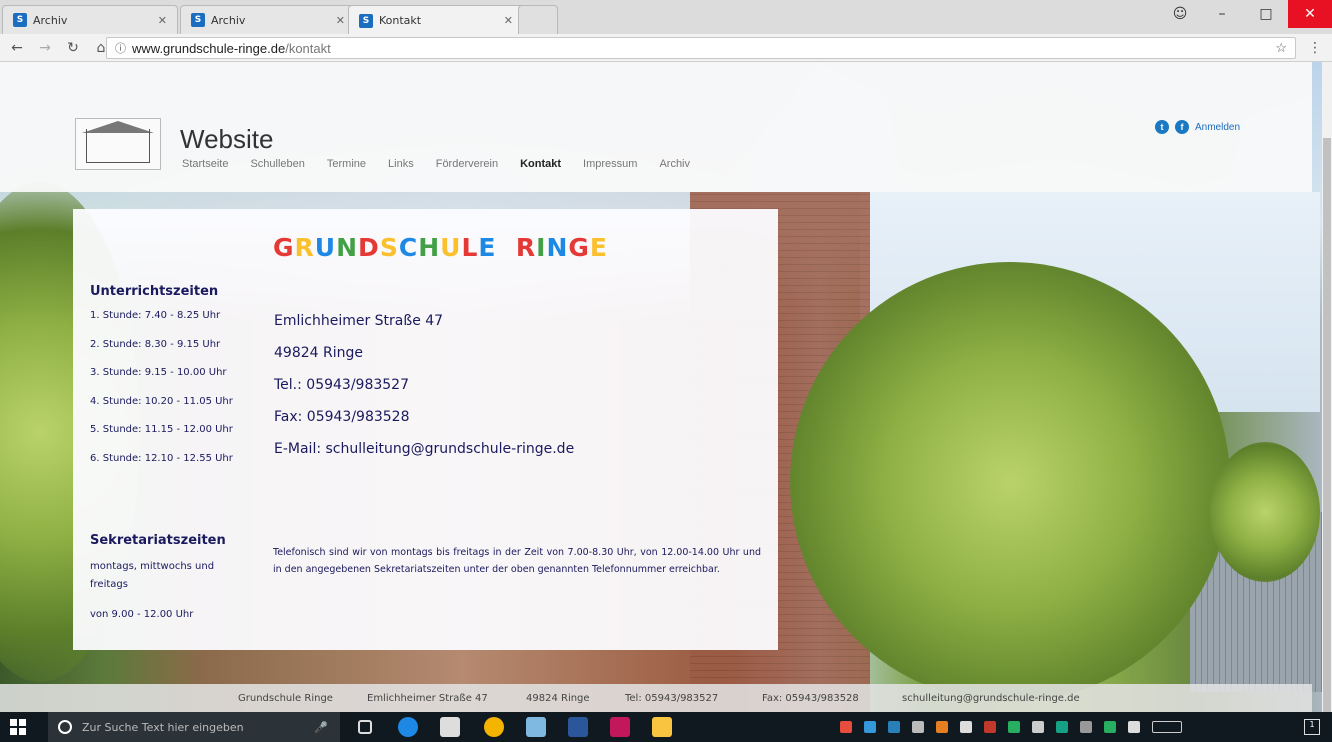  I want to click on school-name-letter: D, so click(369, 247).